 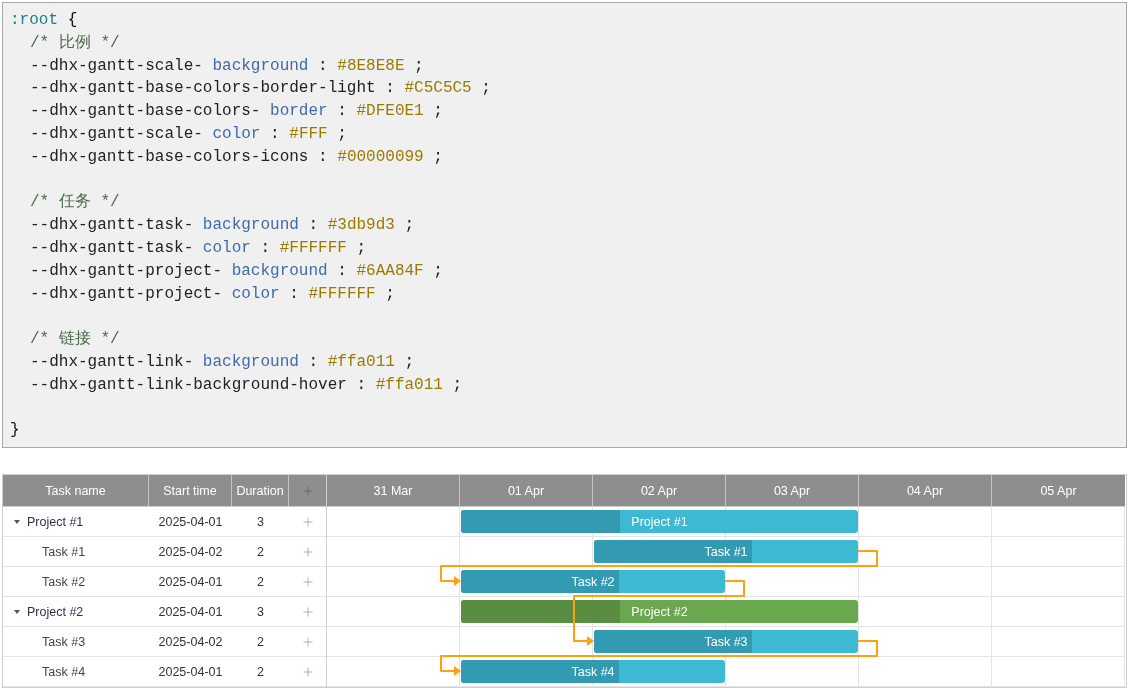 I want to click on code-comment: /* 任务 */, so click(x=75, y=203).